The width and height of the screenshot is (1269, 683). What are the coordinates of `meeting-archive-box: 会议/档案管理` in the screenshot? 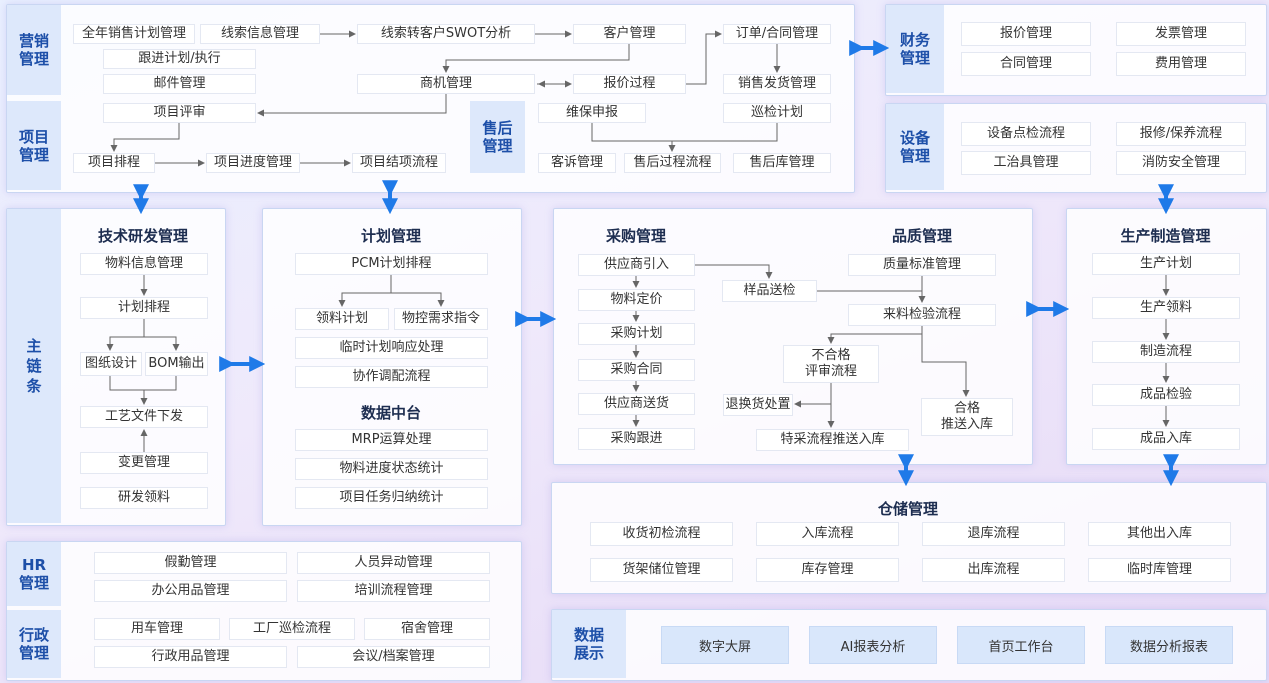 It's located at (393, 657).